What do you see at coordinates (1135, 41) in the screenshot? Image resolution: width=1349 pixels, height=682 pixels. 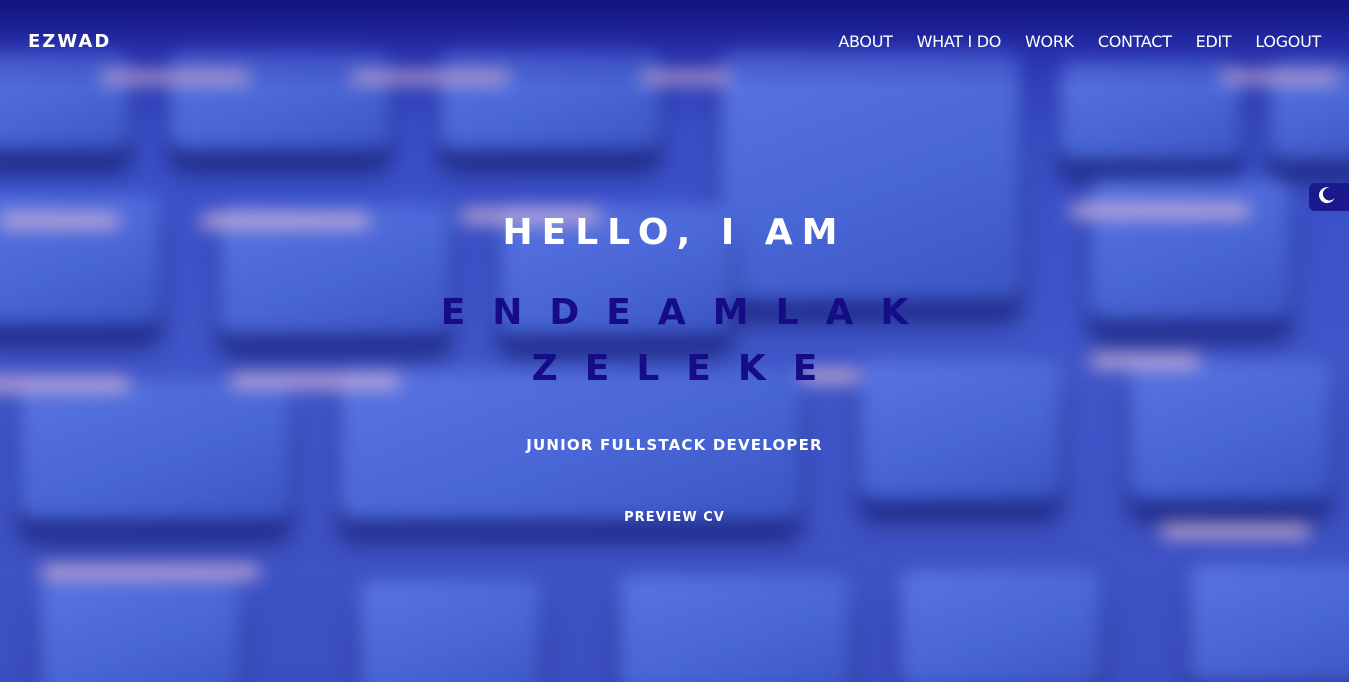 I see `nav-link-contact: CONTACT` at bounding box center [1135, 41].